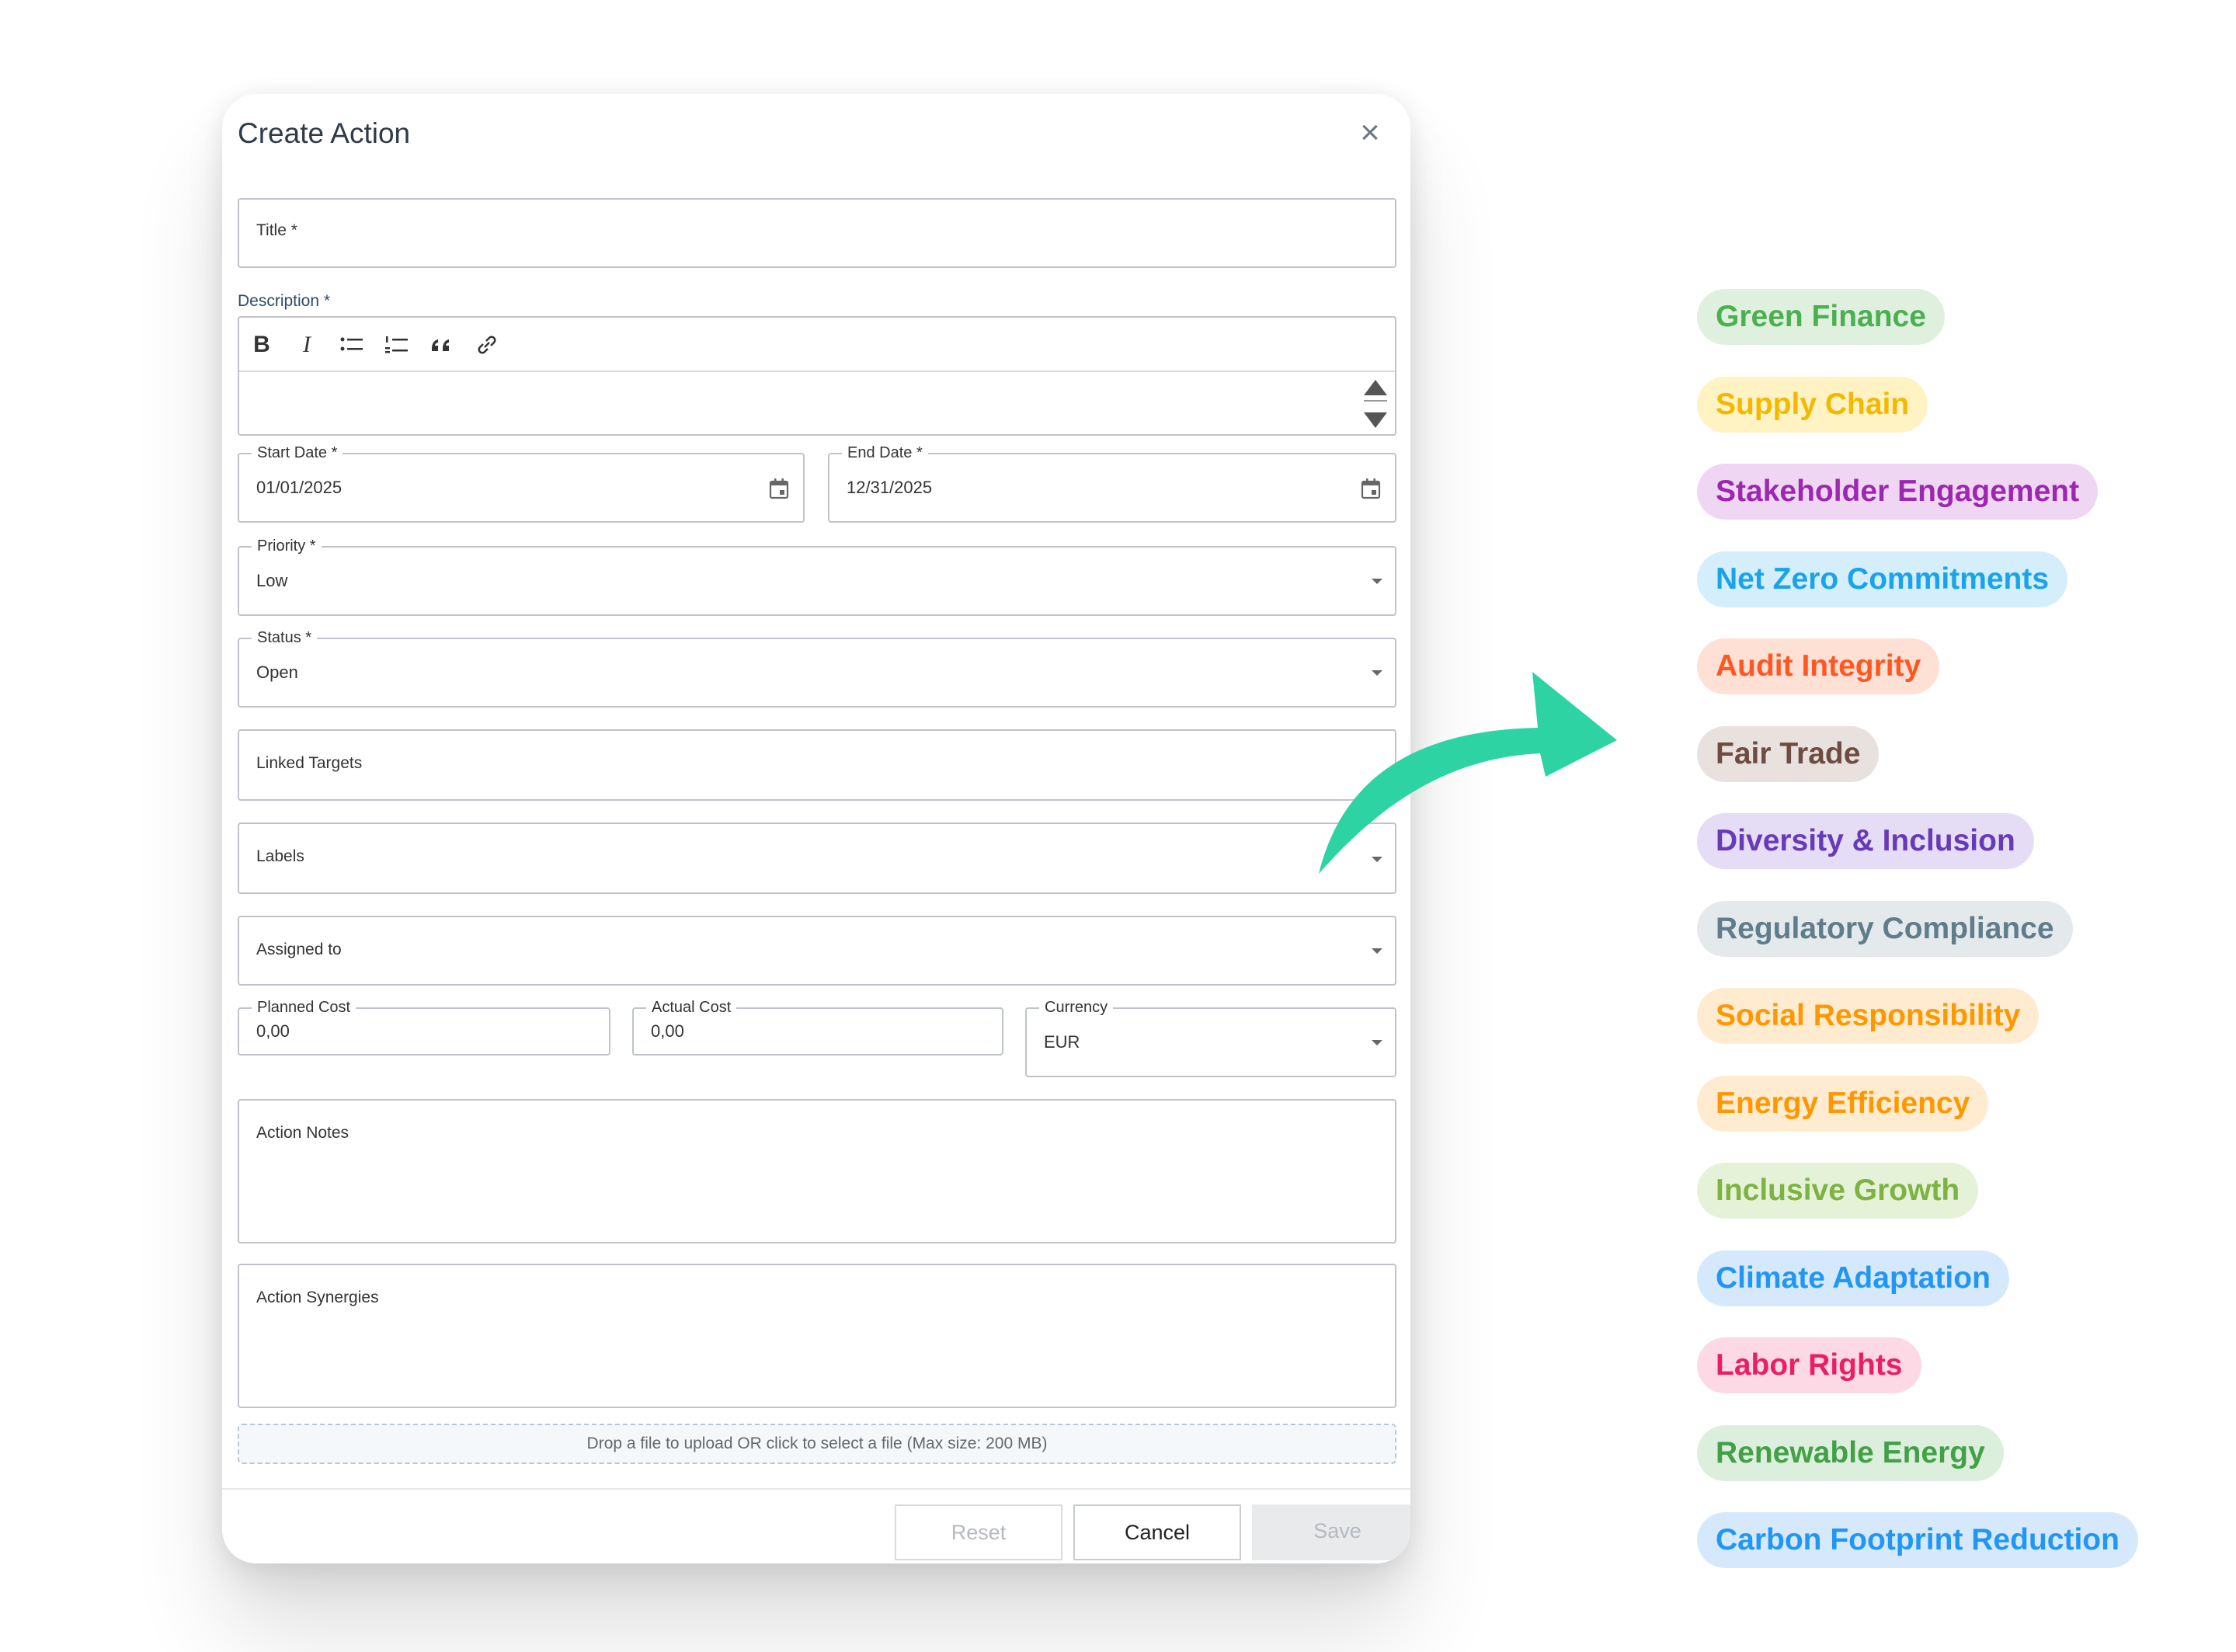 This screenshot has height=1652, width=2236. Describe the element at coordinates (1882, 579) in the screenshot. I see `tag-pill: Net Zero Commitments` at that location.